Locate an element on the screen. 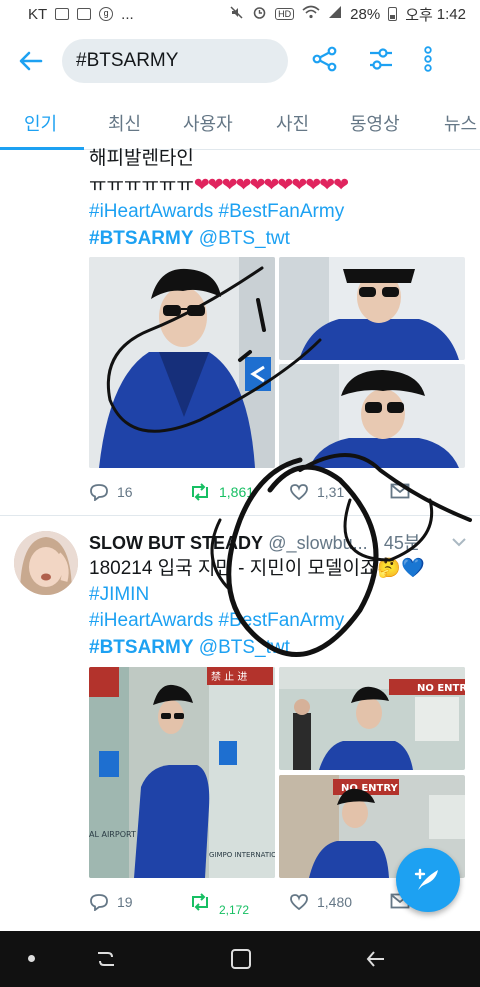 This screenshot has height=987, width=480. tweet-2-reply-count: 19 is located at coordinates (125, 902).